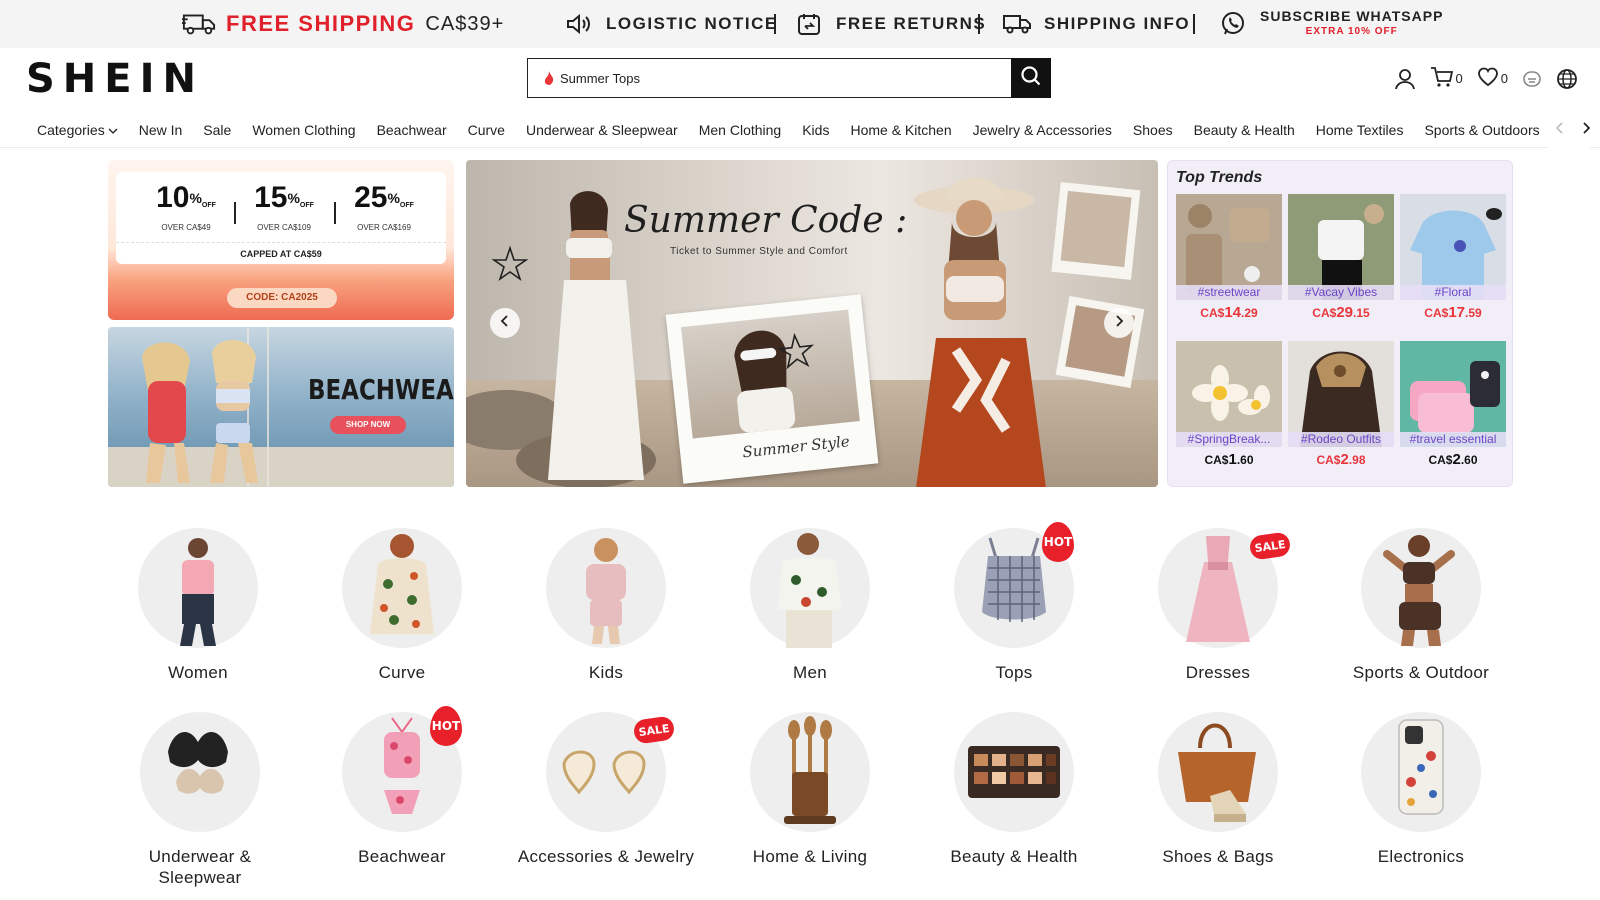 This screenshot has height=900, width=1600. What do you see at coordinates (815, 130) in the screenshot?
I see `nav-kids: Kids` at bounding box center [815, 130].